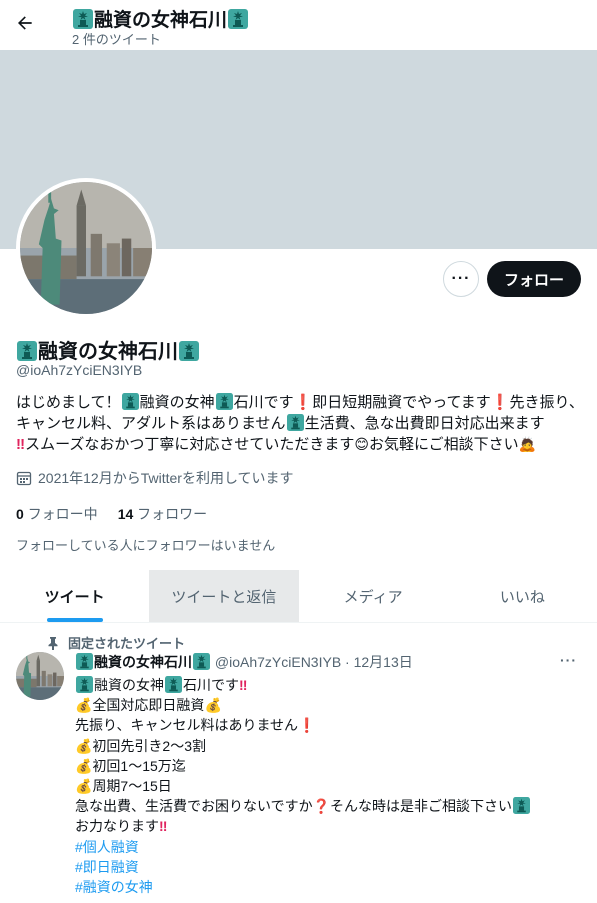 The width and height of the screenshot is (597, 903). What do you see at coordinates (194, 806) in the screenshot?
I see `tweet-text: 急な出費、生活費でお困りないですか` at bounding box center [194, 806].